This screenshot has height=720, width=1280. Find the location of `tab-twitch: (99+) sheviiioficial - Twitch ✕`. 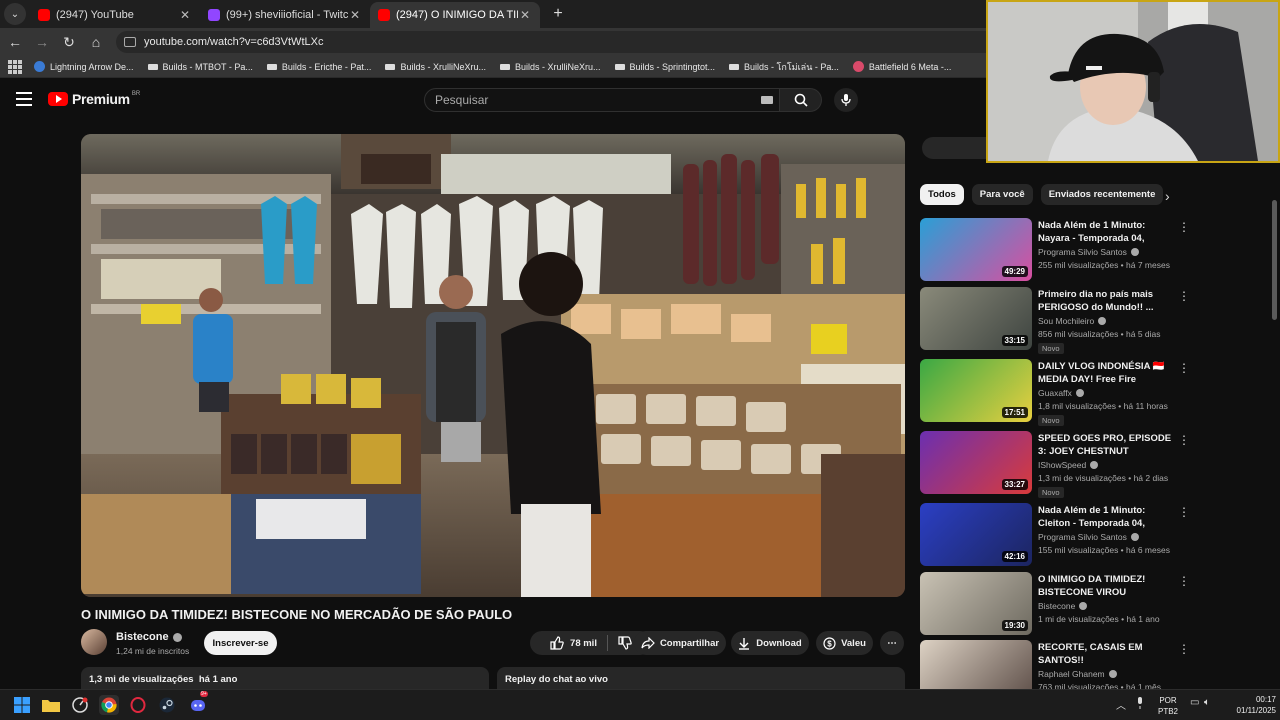

tab-twitch: (99+) sheviiioficial - Twitch ✕ is located at coordinates (285, 15).